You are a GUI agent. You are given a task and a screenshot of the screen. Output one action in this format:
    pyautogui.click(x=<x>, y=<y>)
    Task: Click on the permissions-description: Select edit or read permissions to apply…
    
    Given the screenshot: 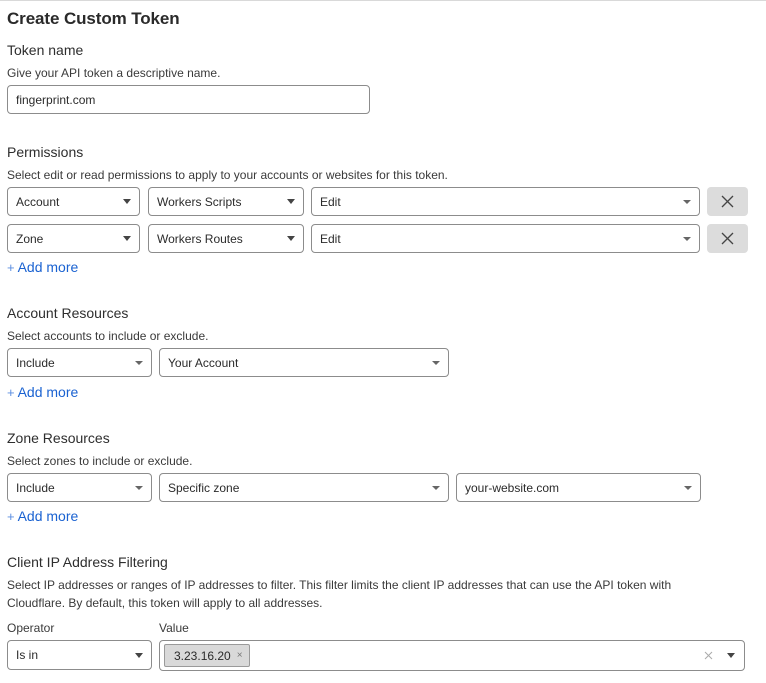 What is the action you would take?
    pyautogui.click(x=227, y=175)
    